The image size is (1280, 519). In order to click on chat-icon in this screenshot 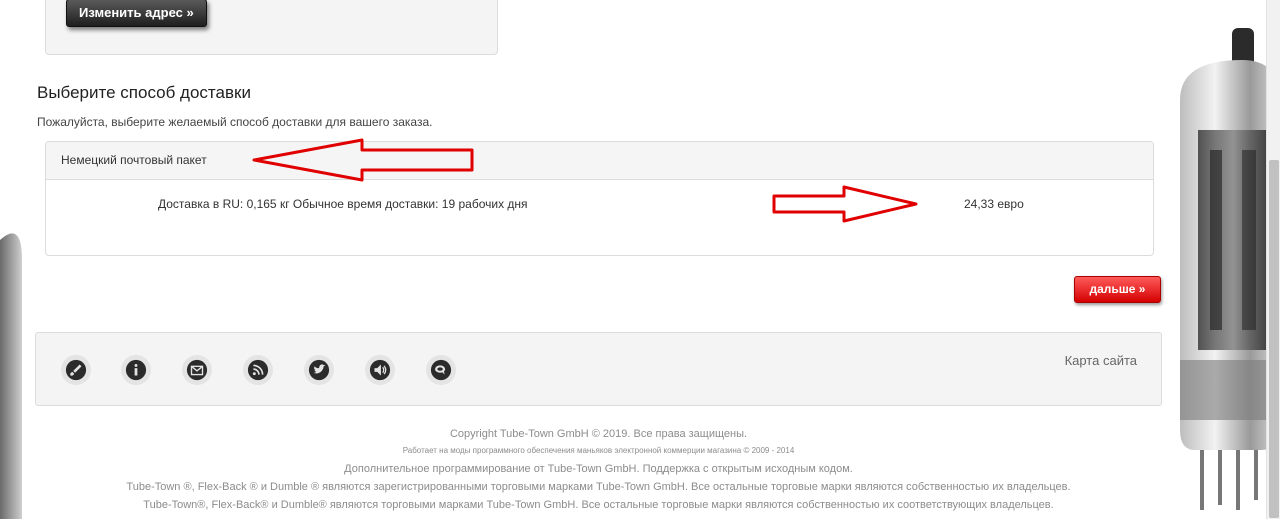, I will do `click(441, 370)`.